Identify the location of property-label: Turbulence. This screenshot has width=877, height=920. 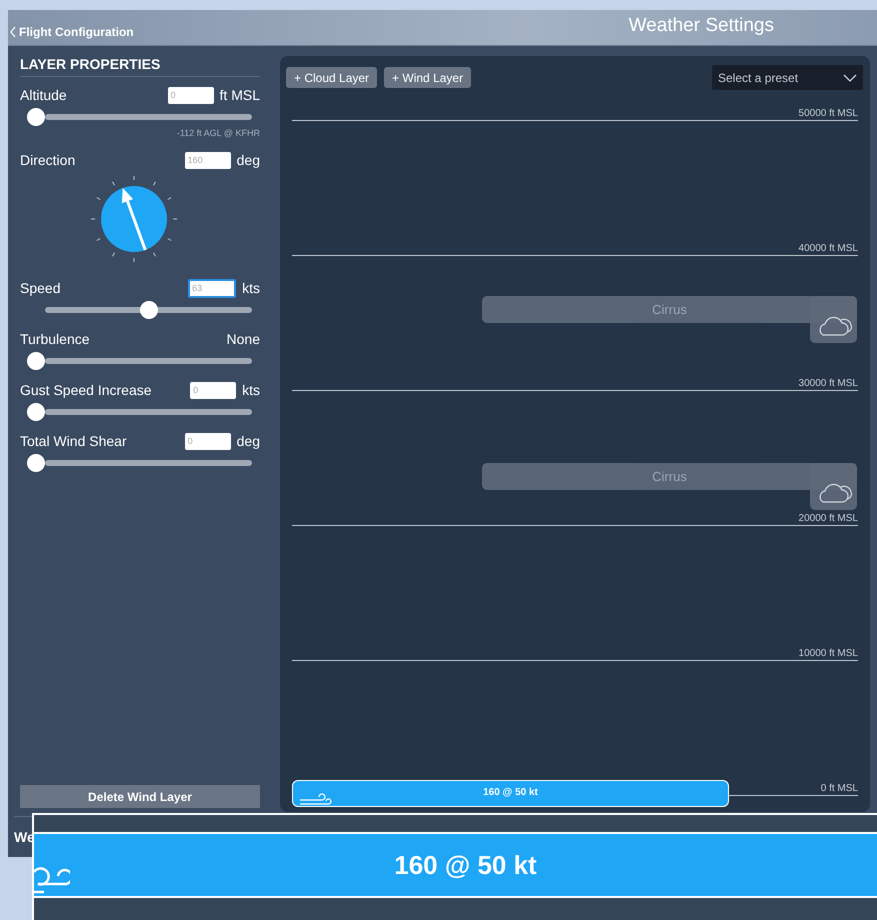
(55, 339).